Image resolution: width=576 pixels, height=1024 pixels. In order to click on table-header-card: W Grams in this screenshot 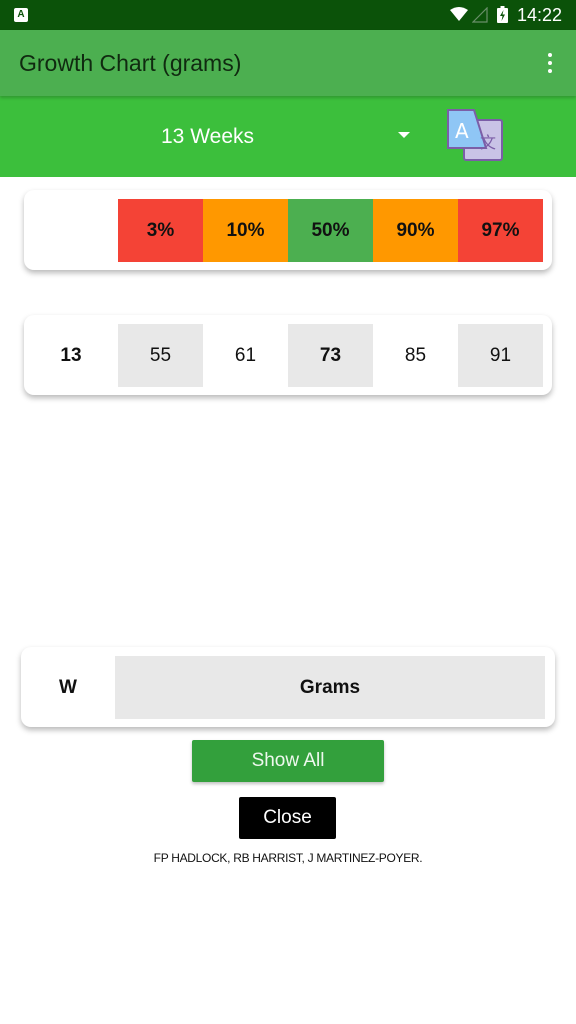, I will do `click(288, 687)`.